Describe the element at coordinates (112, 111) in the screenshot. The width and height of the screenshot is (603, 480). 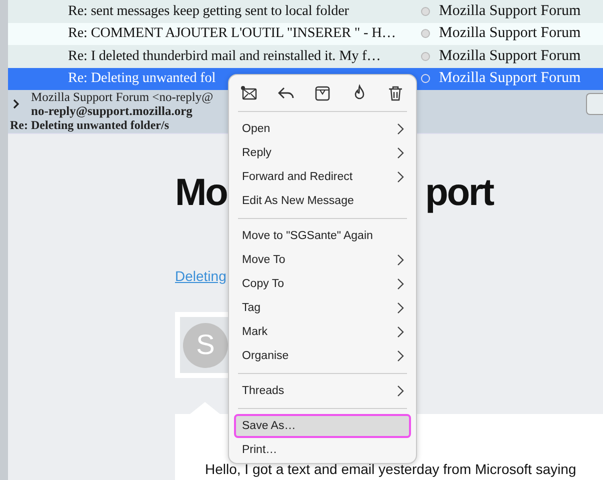
I see `sender-address: no-reply@support.mozilla.org` at that location.